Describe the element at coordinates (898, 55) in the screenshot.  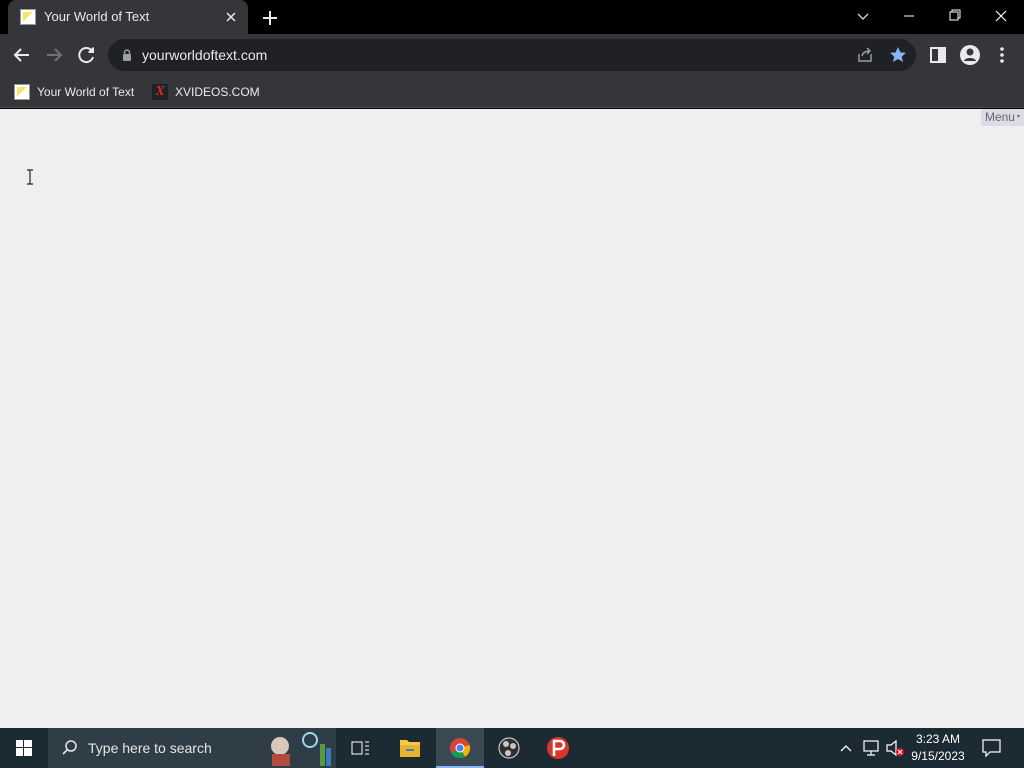
I see `bookmark-star-icon` at that location.